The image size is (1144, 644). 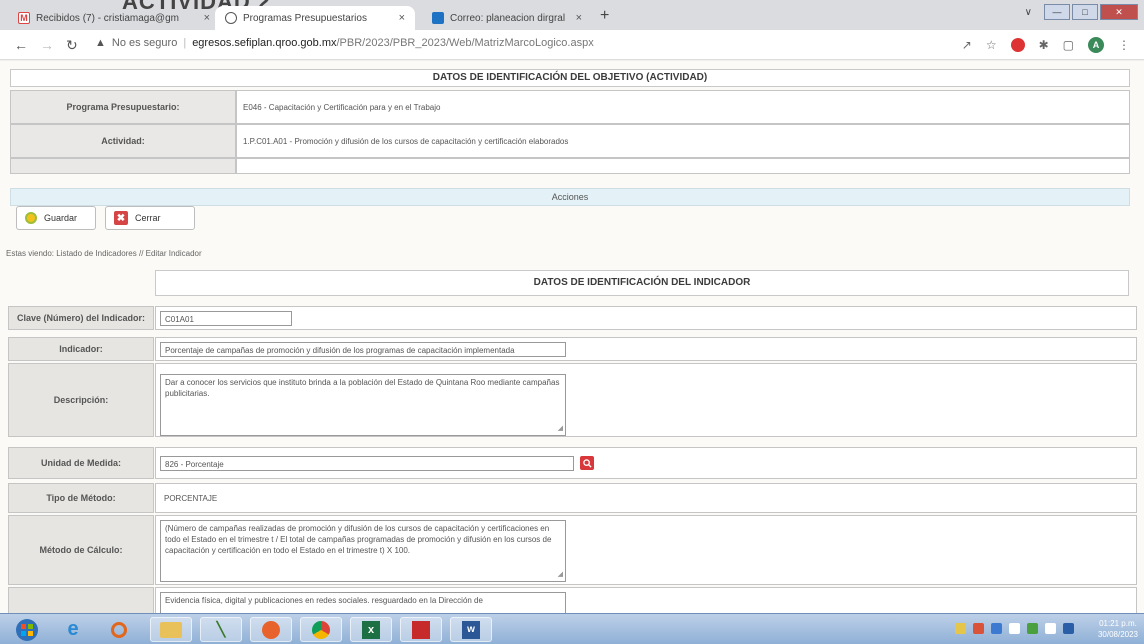 I want to click on taskbar-firefox, so click(x=271, y=629).